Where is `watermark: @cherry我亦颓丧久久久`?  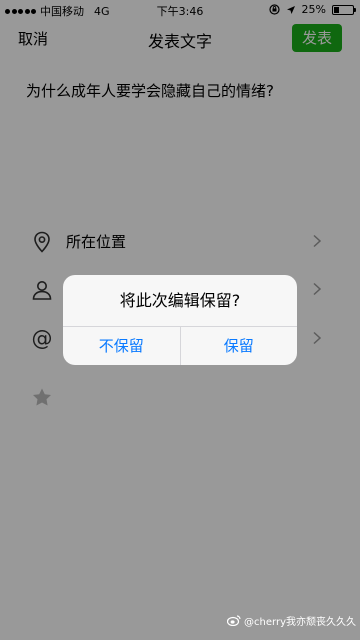 watermark: @cherry我亦颓丧久久久 is located at coordinates (291, 620).